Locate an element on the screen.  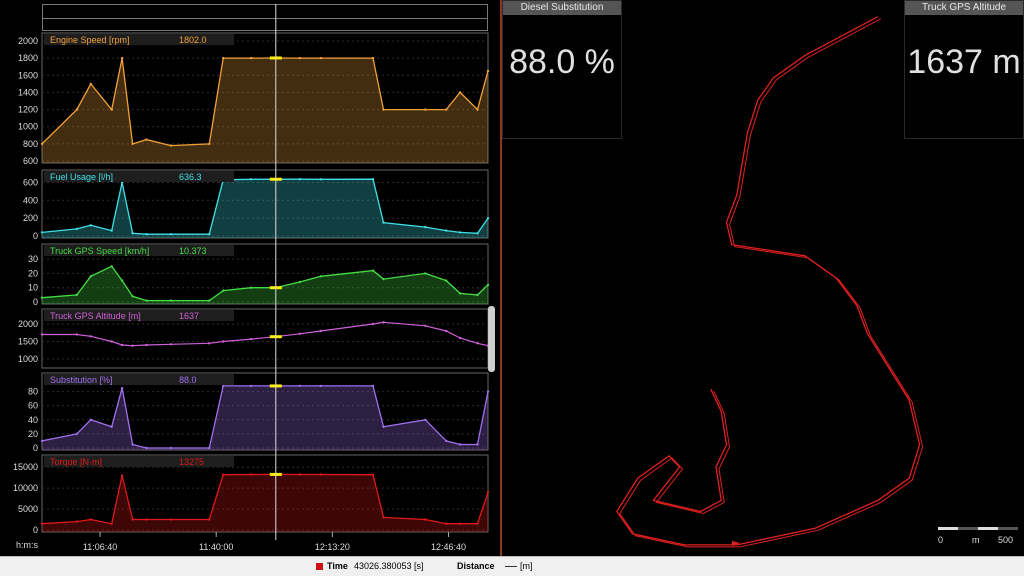
series-legend-label: Truck GPS Speed [km/h] is located at coordinates (99, 251).